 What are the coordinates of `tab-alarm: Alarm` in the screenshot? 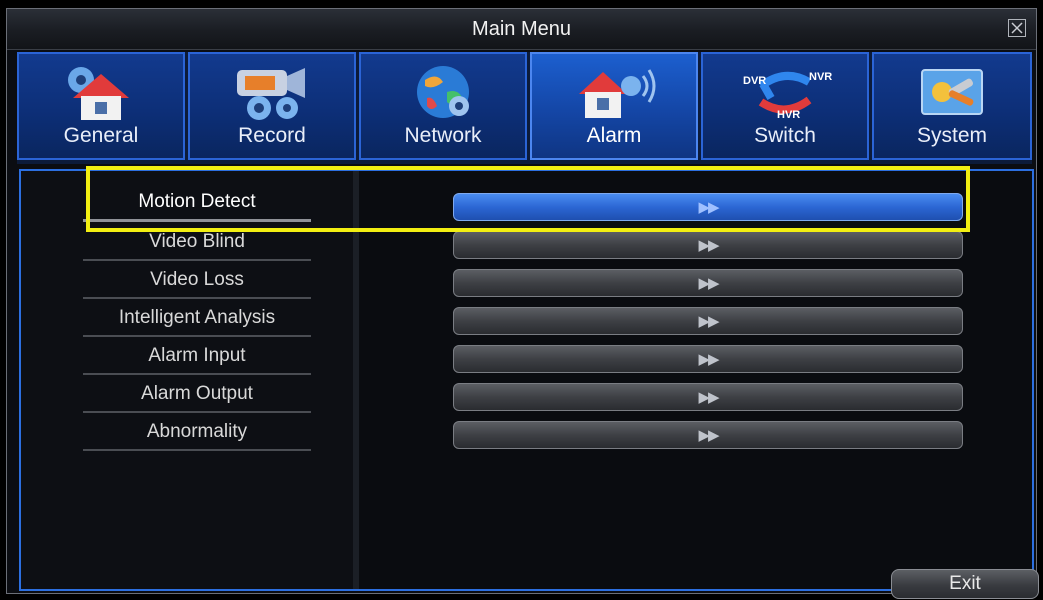 It's located at (614, 106).